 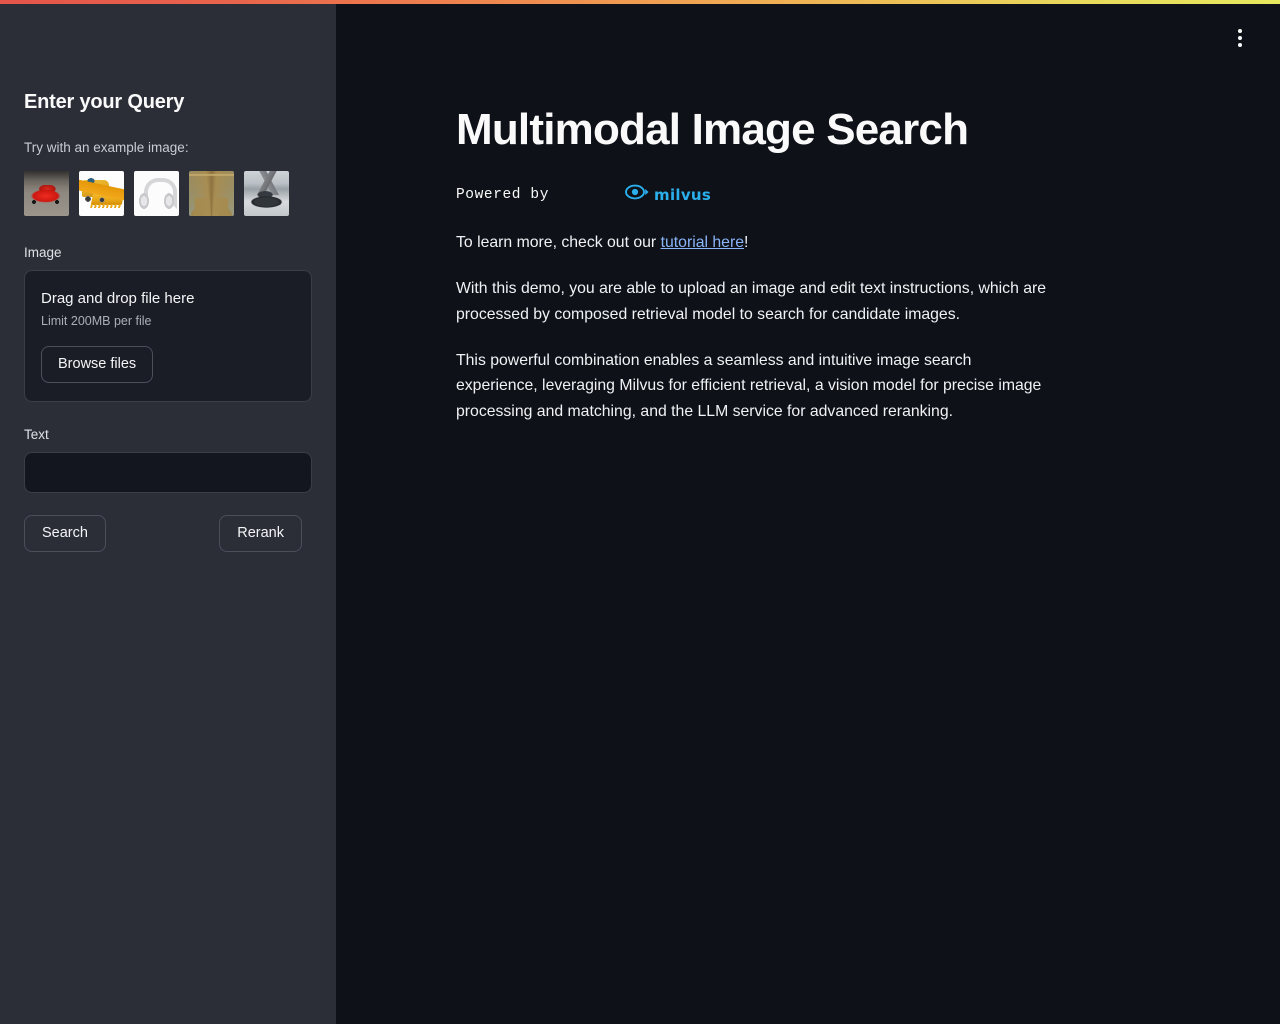 What do you see at coordinates (106, 147) in the screenshot?
I see `example-images-label: Try with an example image:` at bounding box center [106, 147].